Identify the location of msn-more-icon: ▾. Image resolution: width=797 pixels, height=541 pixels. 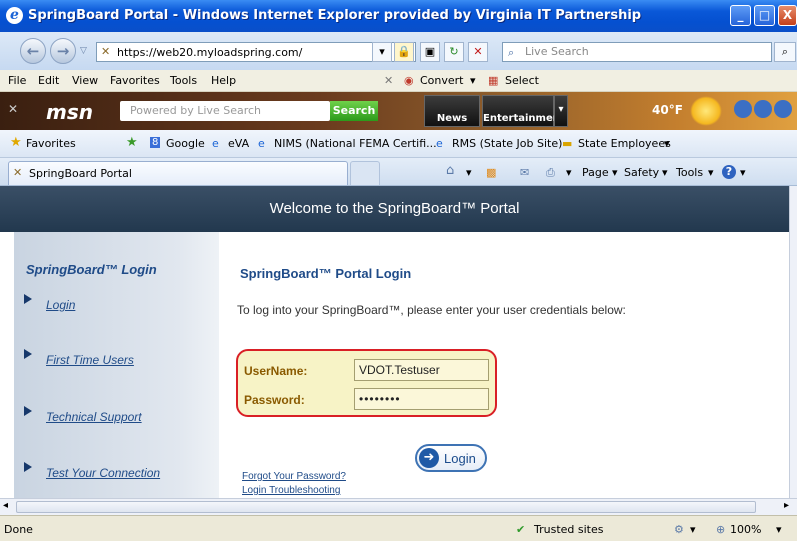
(561, 111).